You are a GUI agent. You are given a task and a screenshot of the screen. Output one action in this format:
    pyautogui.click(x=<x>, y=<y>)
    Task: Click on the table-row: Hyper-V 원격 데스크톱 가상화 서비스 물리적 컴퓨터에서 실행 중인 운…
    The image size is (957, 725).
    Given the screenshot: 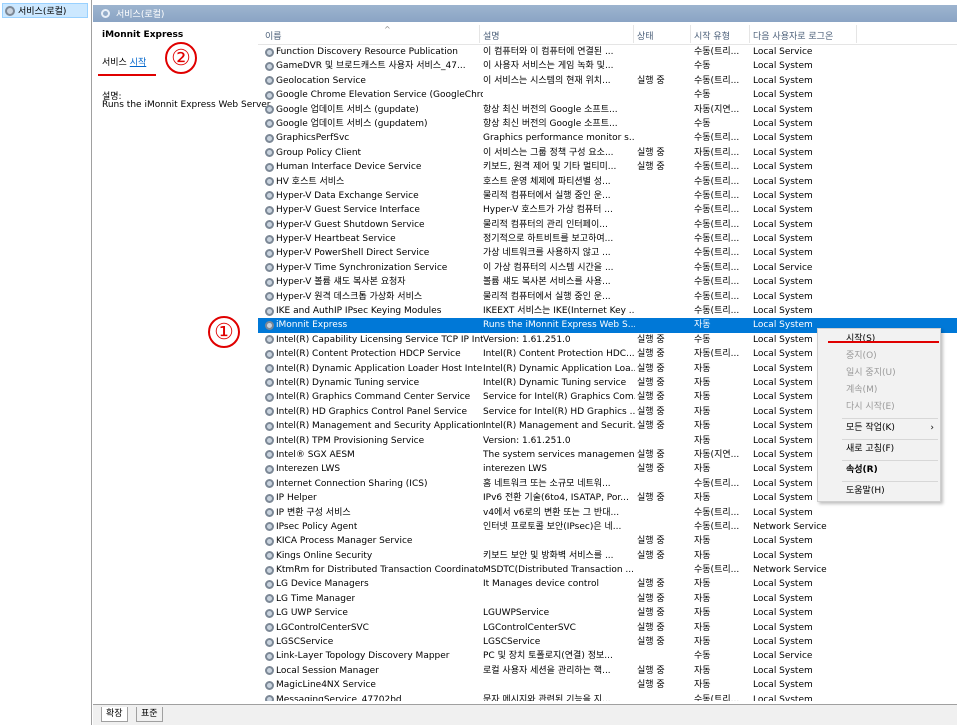 What is the action you would take?
    pyautogui.click(x=607, y=297)
    